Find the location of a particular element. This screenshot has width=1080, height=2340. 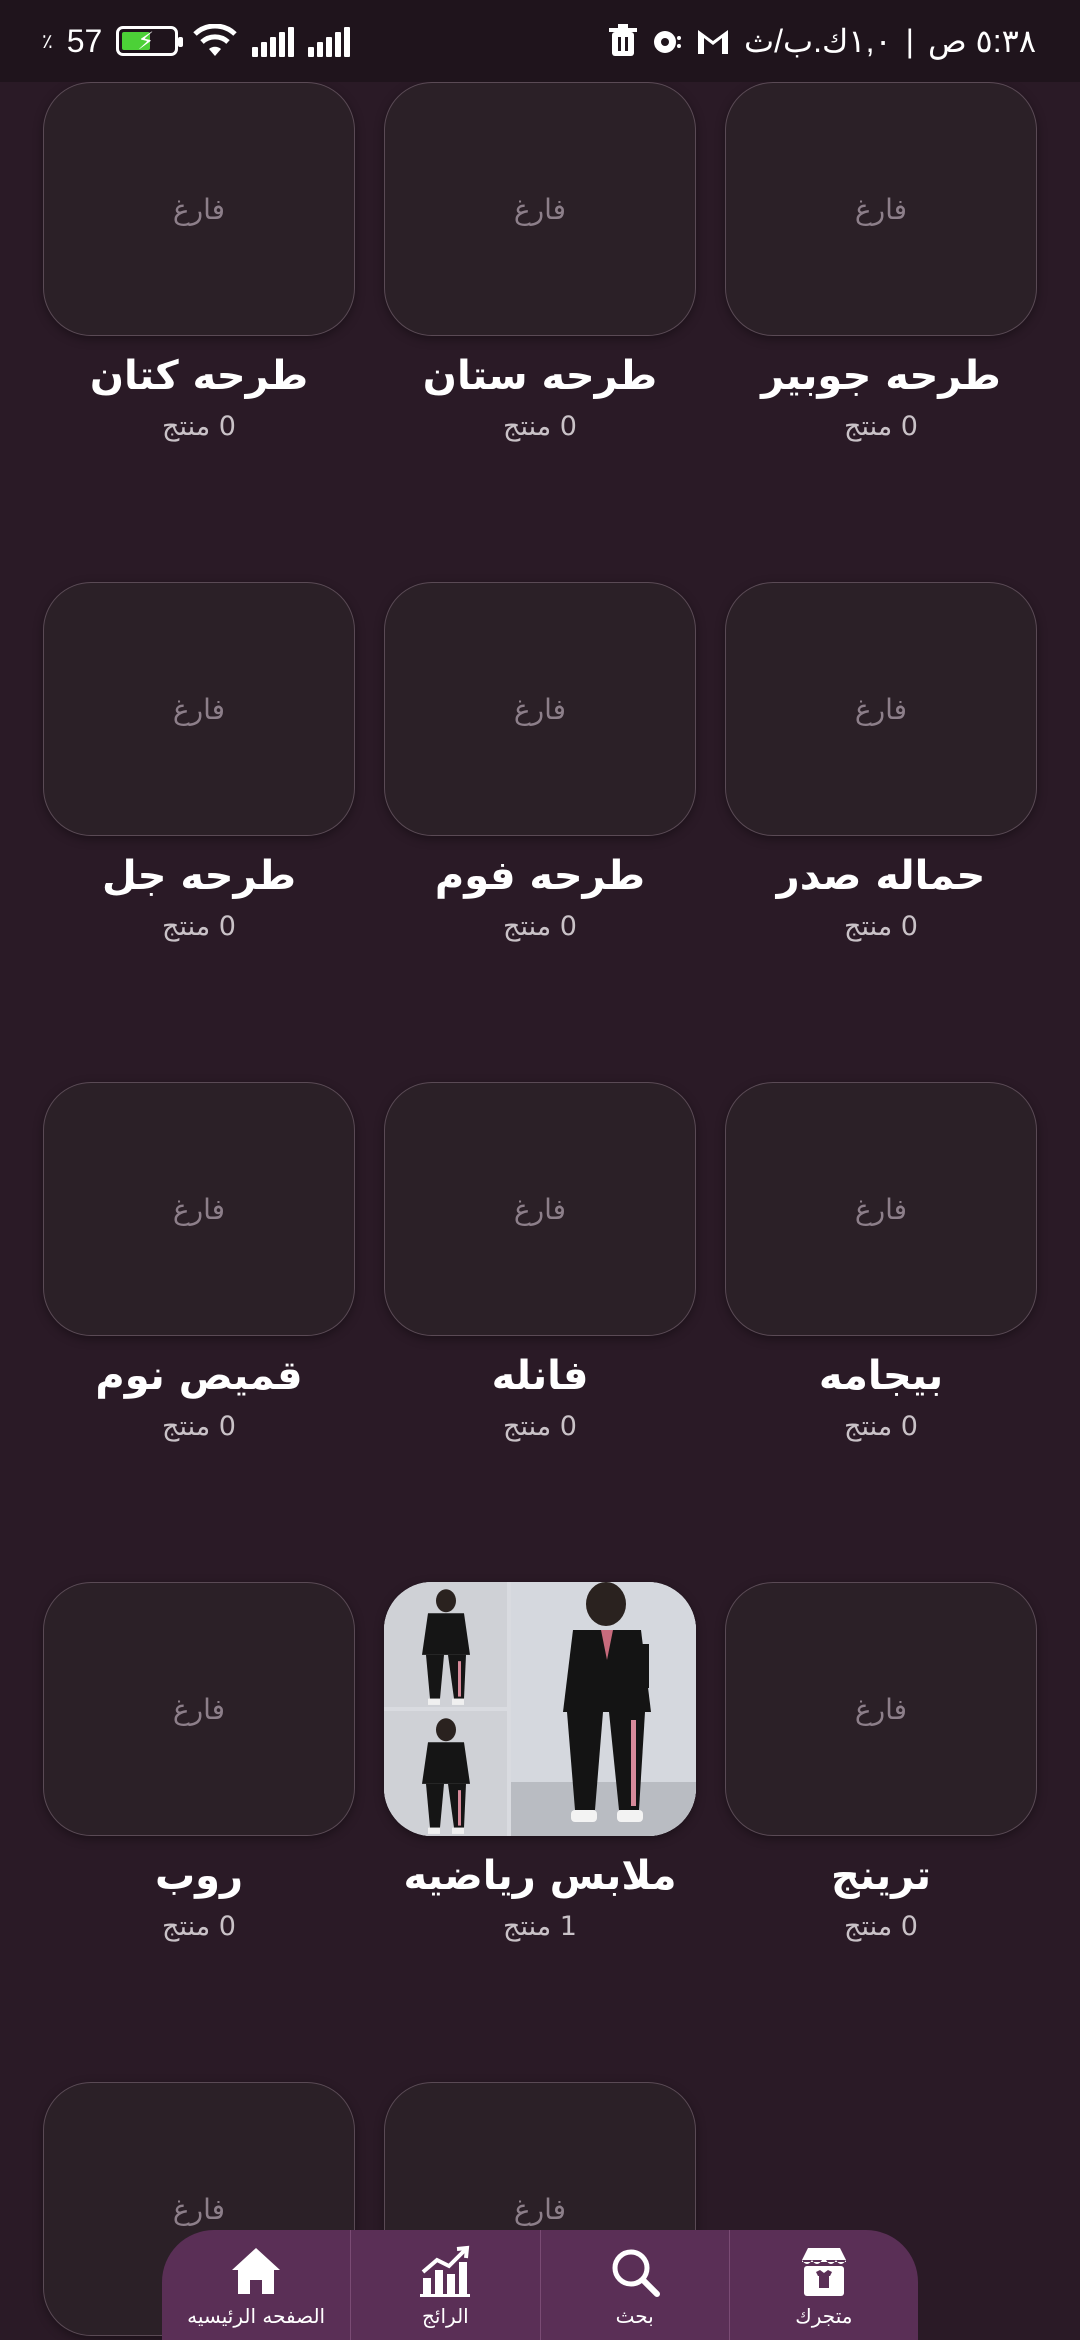

status-left: ٪ 57 ⚡ is located at coordinates (196, 41).